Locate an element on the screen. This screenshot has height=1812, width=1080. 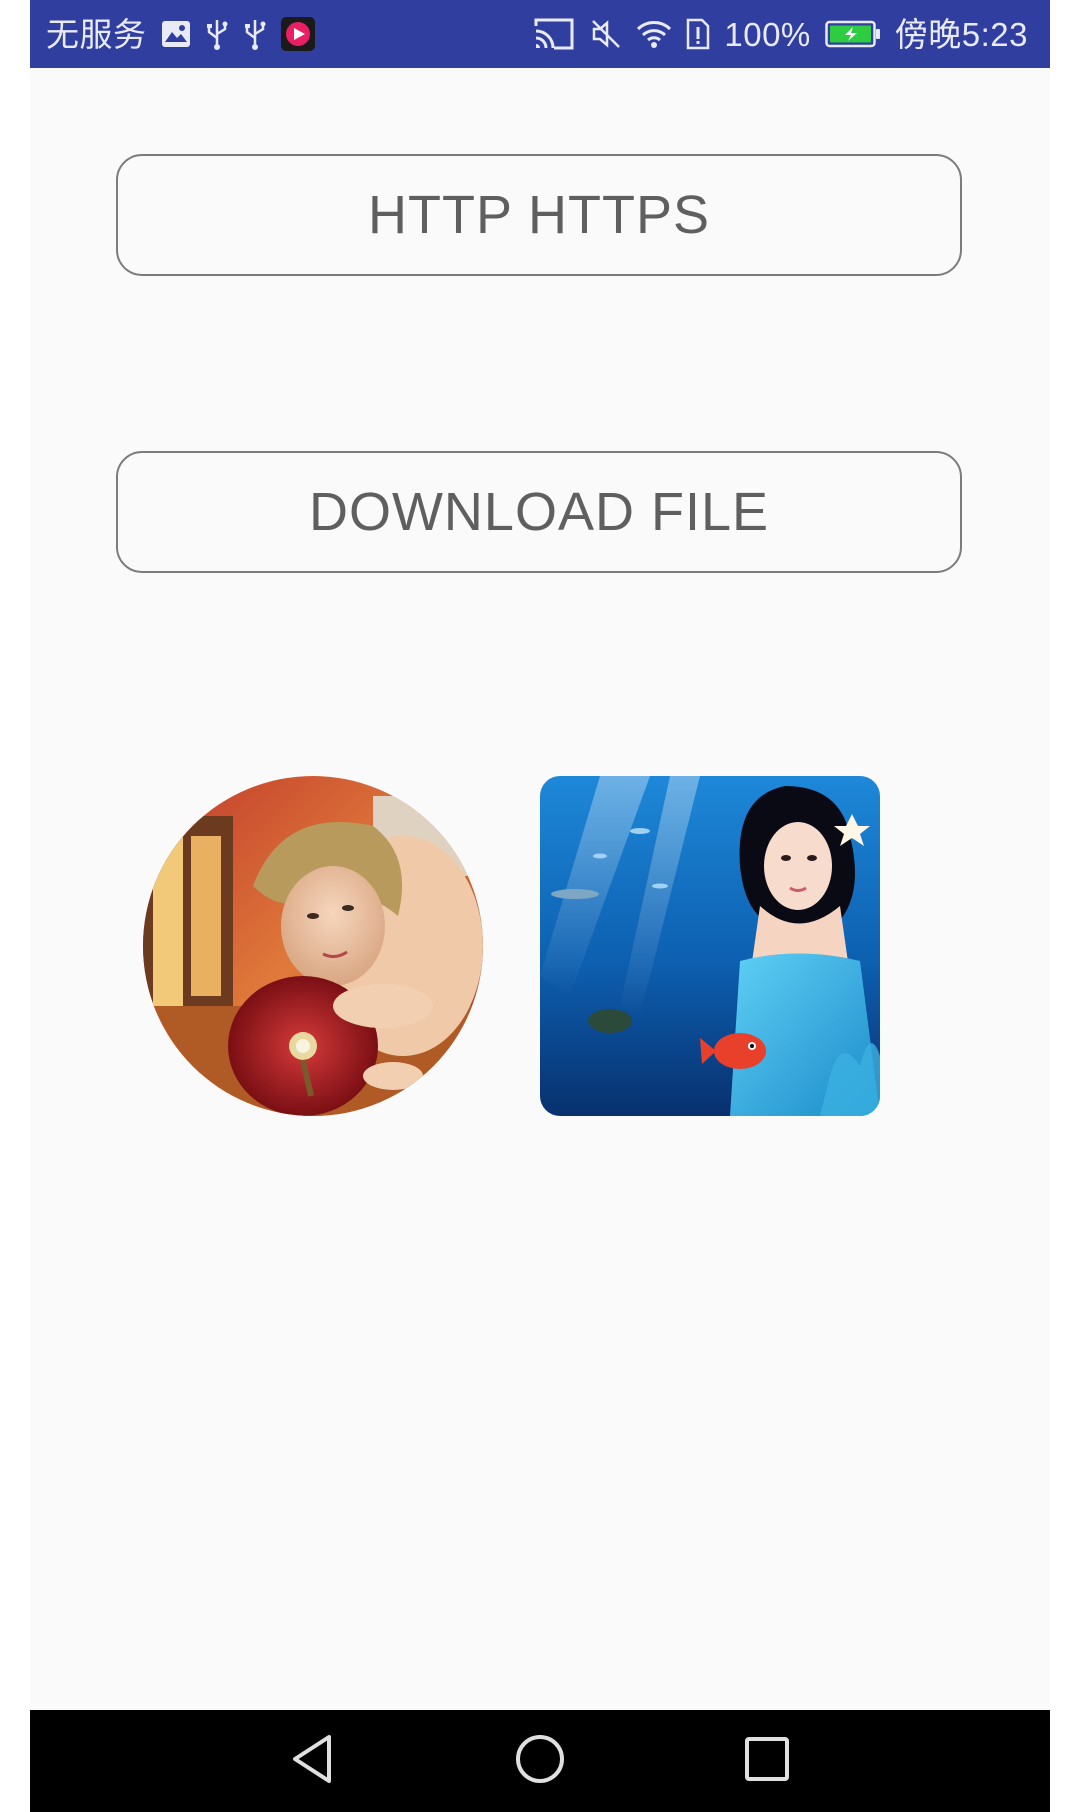
navigation-bar is located at coordinates (540, 1761).